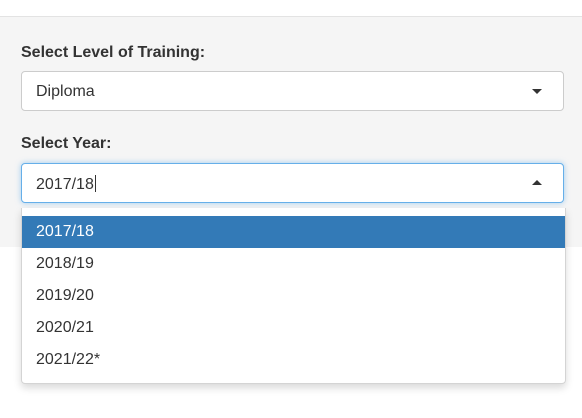 The width and height of the screenshot is (582, 418). I want to click on year-option: 2019/20, so click(293, 296).